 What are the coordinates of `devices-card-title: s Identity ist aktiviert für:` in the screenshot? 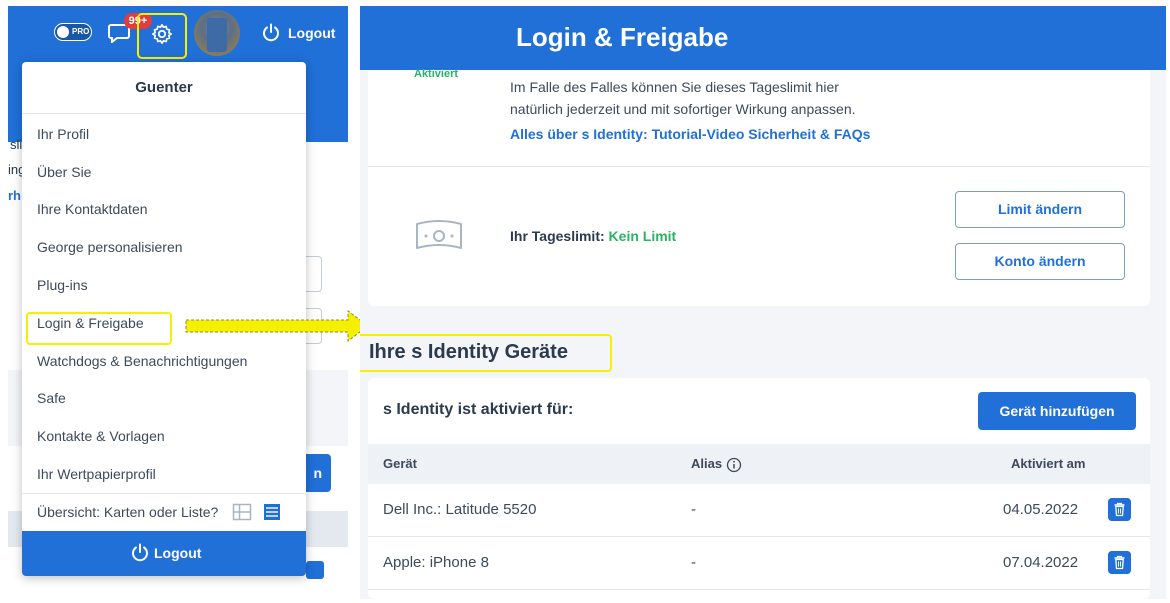 It's located at (478, 409).